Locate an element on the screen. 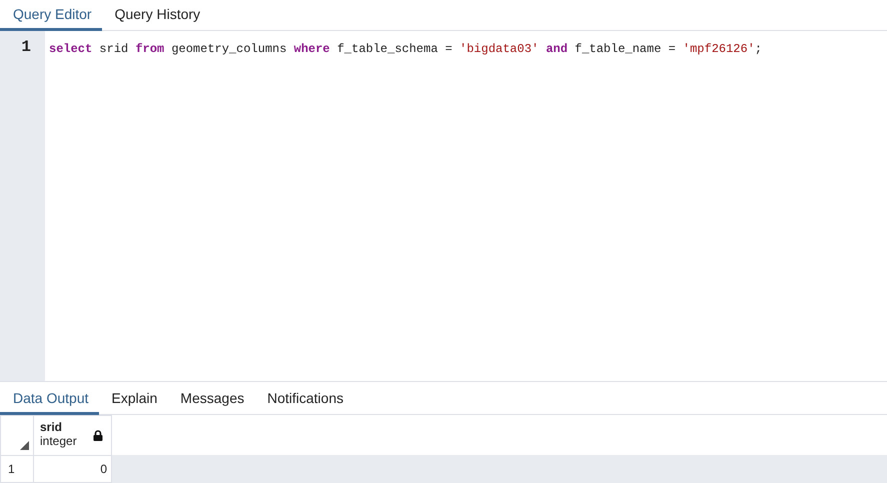 The image size is (887, 483). column-name: srid is located at coordinates (52, 427).